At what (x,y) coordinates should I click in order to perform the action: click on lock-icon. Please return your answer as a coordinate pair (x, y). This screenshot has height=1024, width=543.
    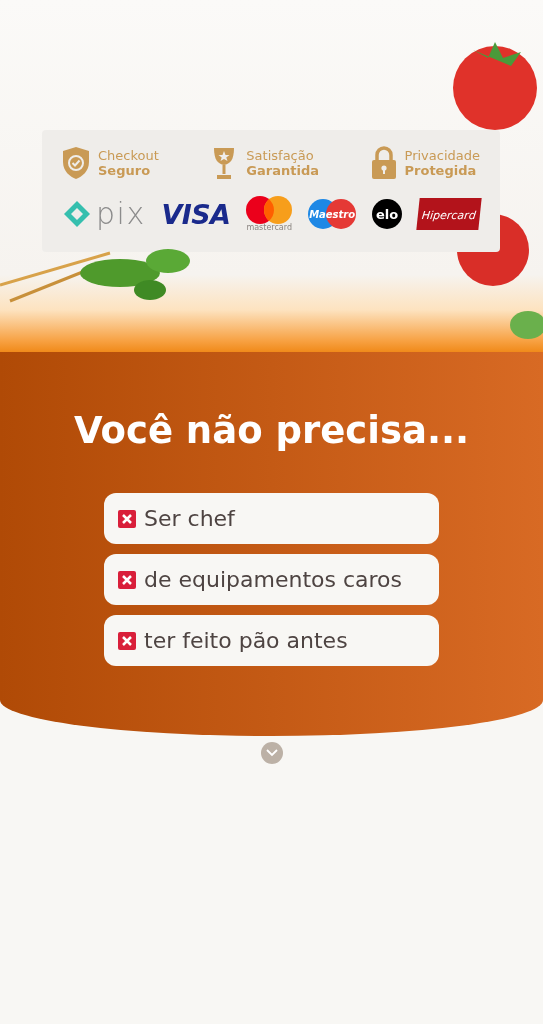
    Looking at the image, I should click on (383, 163).